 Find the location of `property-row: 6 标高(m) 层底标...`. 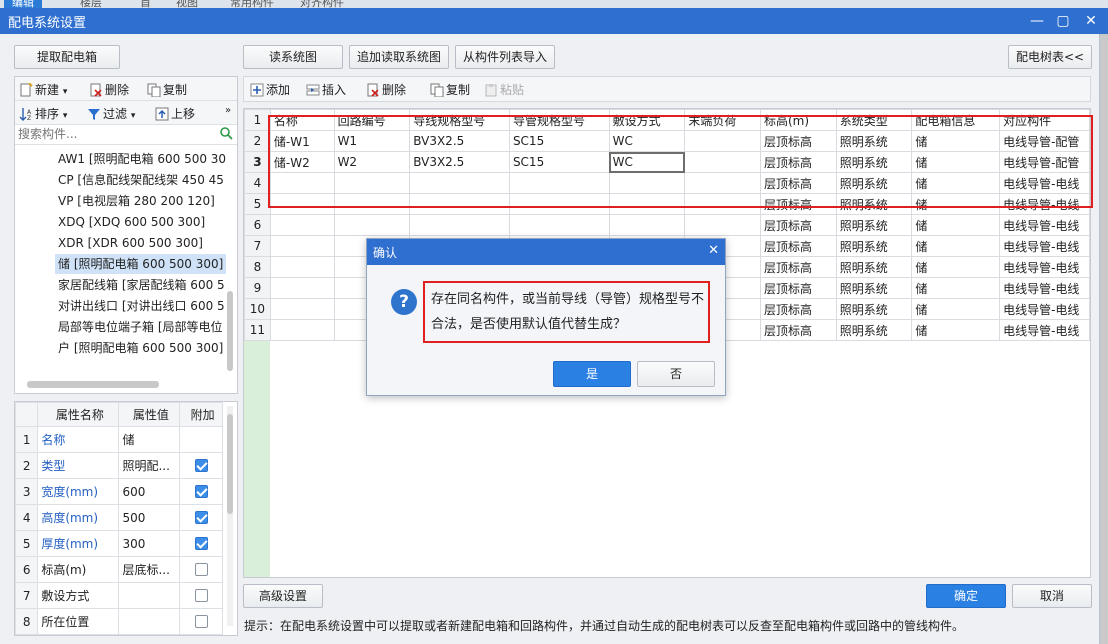

property-row: 6 标高(m) 层底标... is located at coordinates (119, 569).